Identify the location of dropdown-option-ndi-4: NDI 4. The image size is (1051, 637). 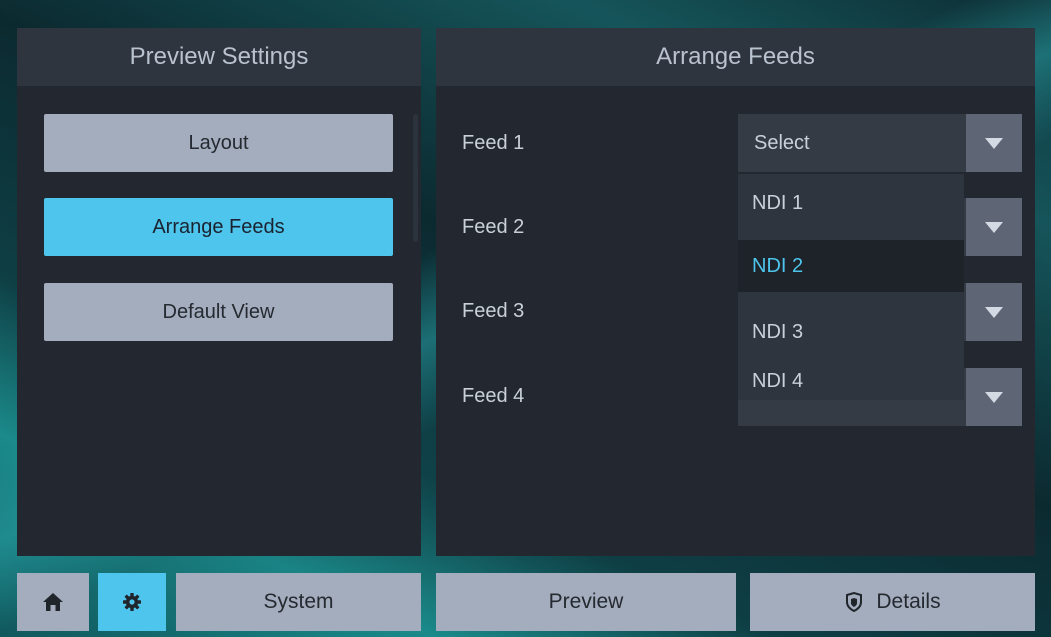
(851, 373).